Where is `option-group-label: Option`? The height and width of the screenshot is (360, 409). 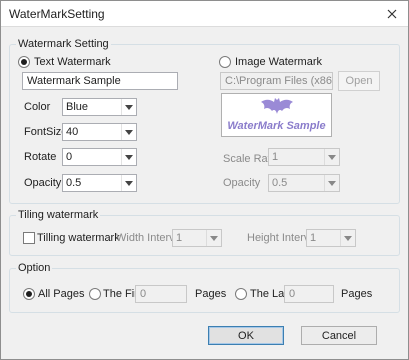
option-group-label: Option is located at coordinates (34, 268).